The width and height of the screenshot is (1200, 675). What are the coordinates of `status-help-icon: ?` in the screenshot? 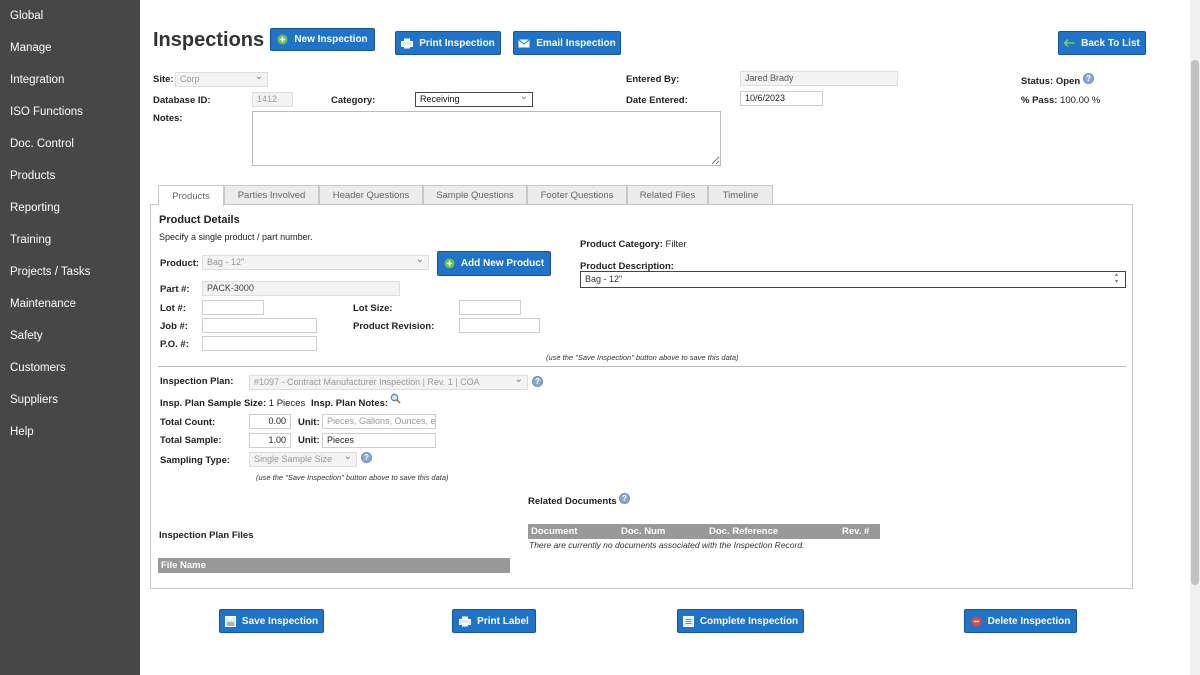 It's located at (1088, 78).